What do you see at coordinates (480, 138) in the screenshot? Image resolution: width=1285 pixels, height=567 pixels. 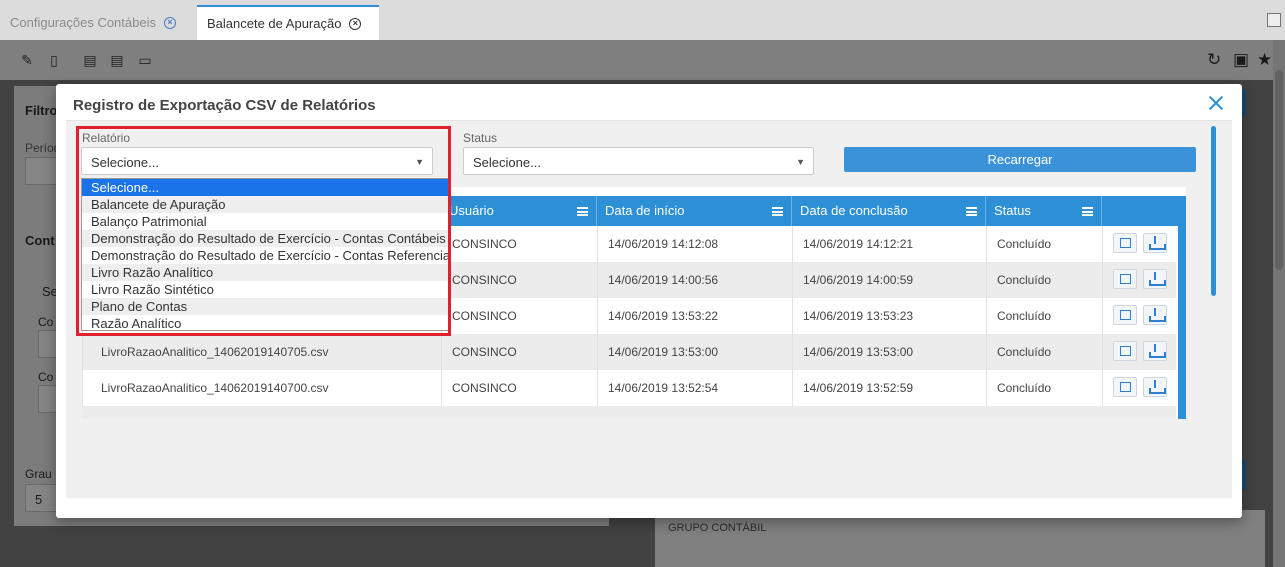 I see `status-label: Status` at bounding box center [480, 138].